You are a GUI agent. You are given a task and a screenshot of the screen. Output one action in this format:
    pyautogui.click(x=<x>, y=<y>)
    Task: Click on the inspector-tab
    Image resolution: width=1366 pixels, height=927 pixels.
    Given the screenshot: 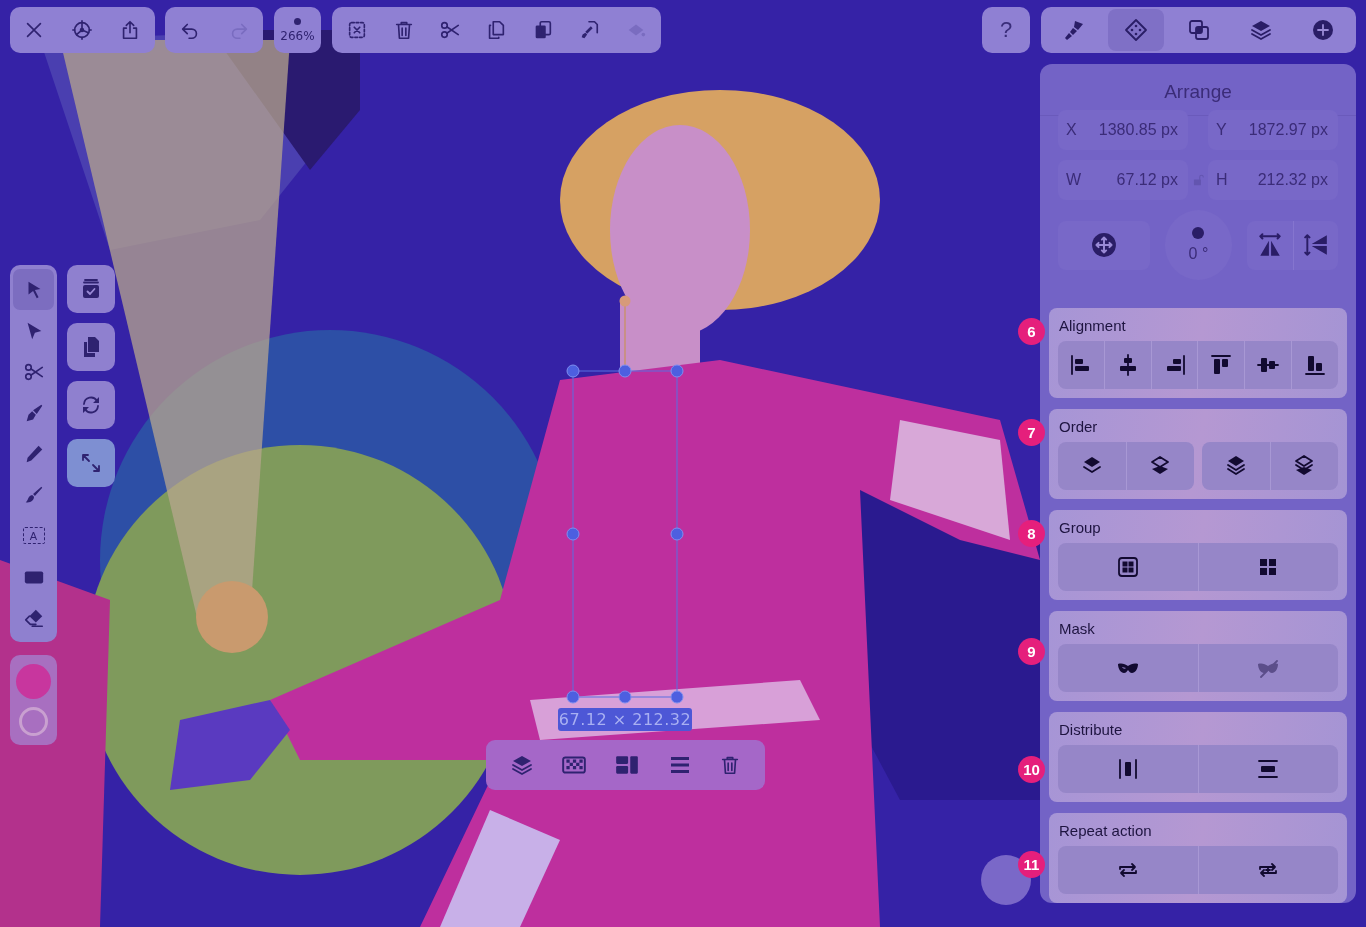 What is the action you would take?
    pyautogui.click(x=1136, y=30)
    